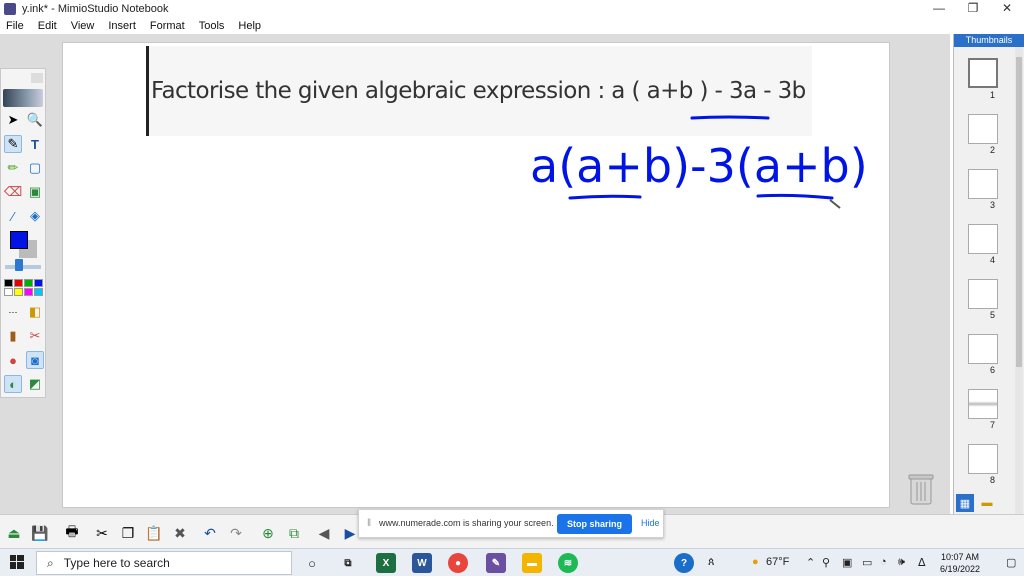 The width and height of the screenshot is (1024, 576). Describe the element at coordinates (1007, 8) in the screenshot. I see `close-button: ✕` at that location.